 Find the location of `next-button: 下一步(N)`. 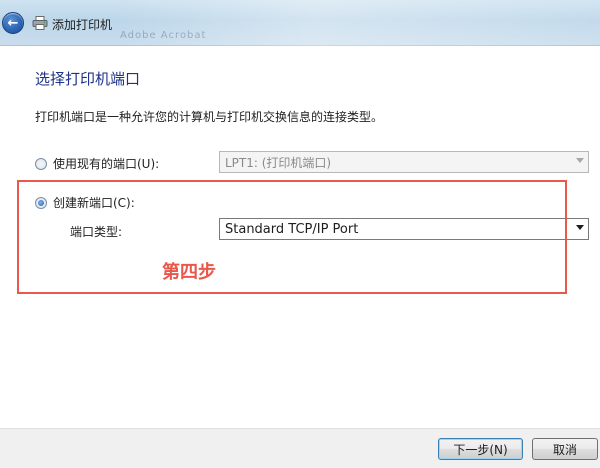

next-button: 下一步(N) is located at coordinates (480, 449).